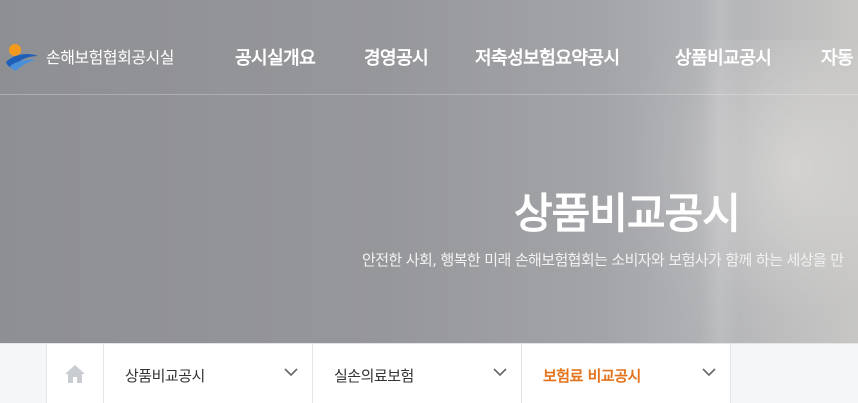 This screenshot has width=858, height=403. I want to click on logo-text: 손해보험협회공시실, so click(110, 57).